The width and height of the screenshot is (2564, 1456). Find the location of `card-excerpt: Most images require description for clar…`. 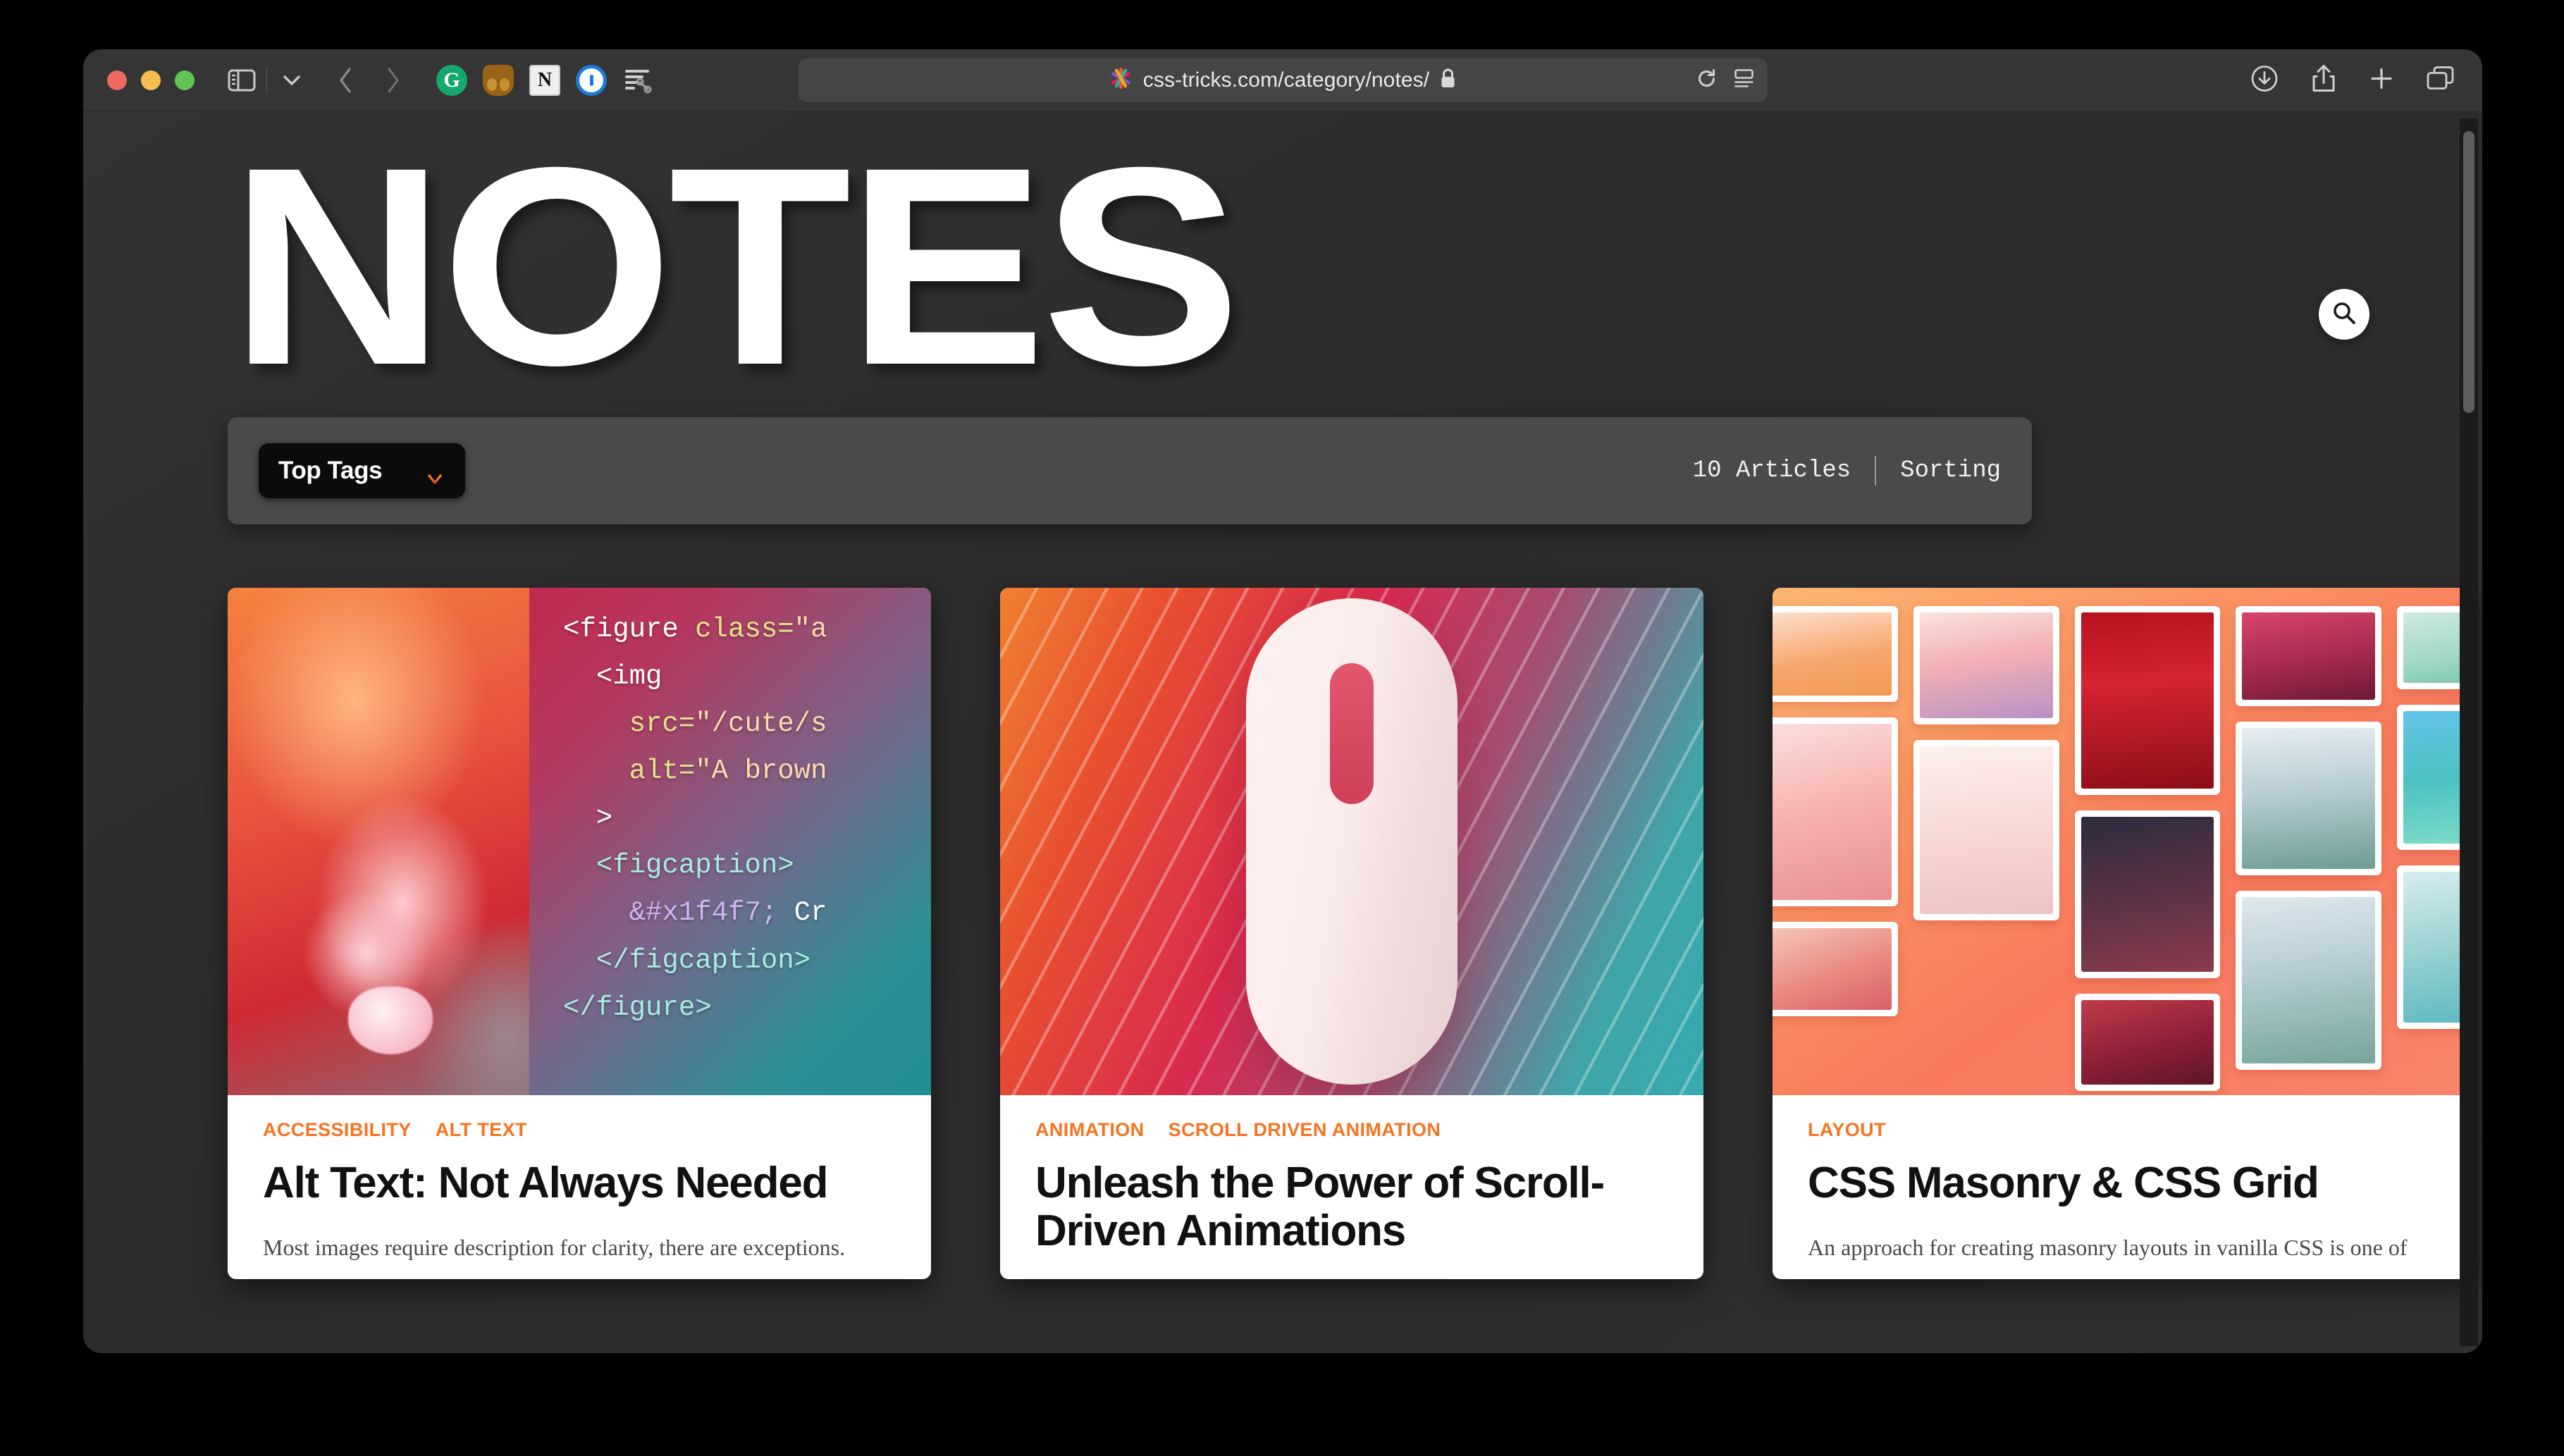

card-excerpt: Most images require description for clar… is located at coordinates (554, 1248).